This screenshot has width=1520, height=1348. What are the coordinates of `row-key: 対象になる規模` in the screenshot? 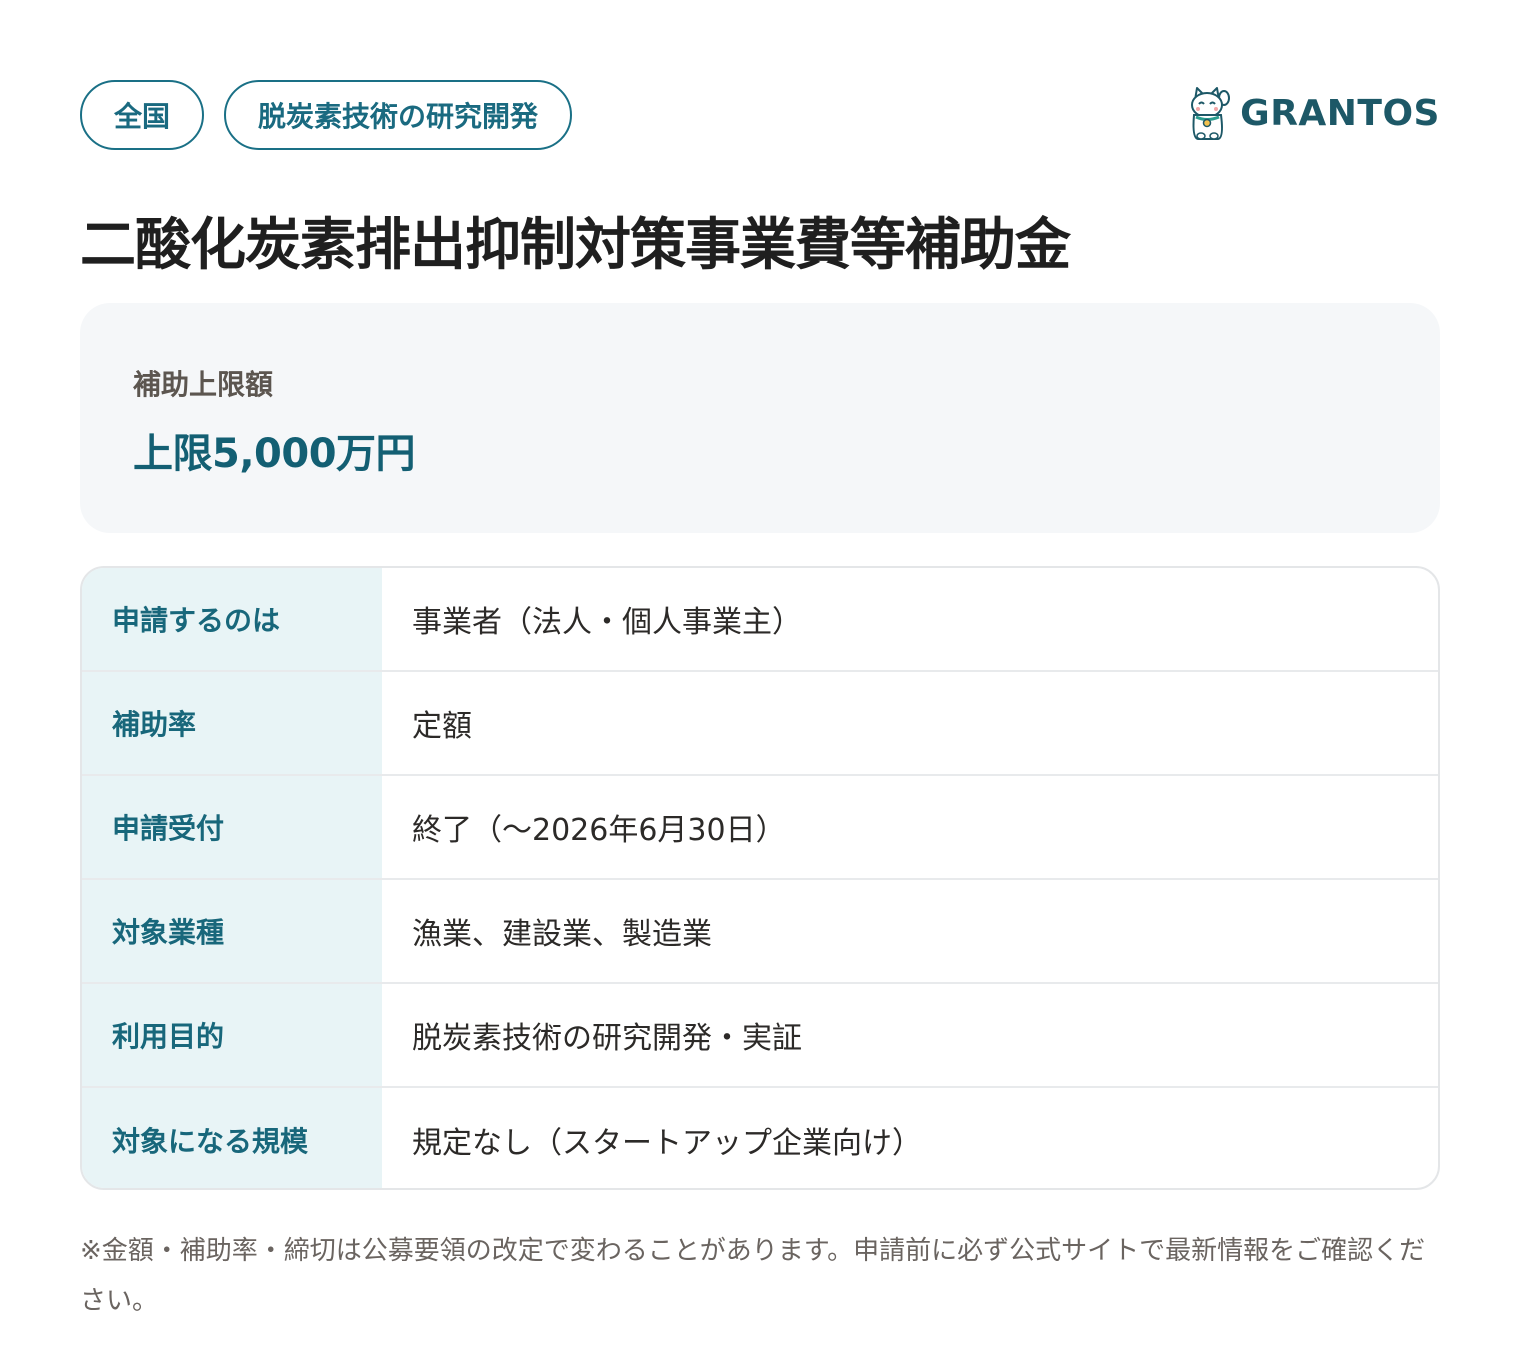 It's located at (232, 1138).